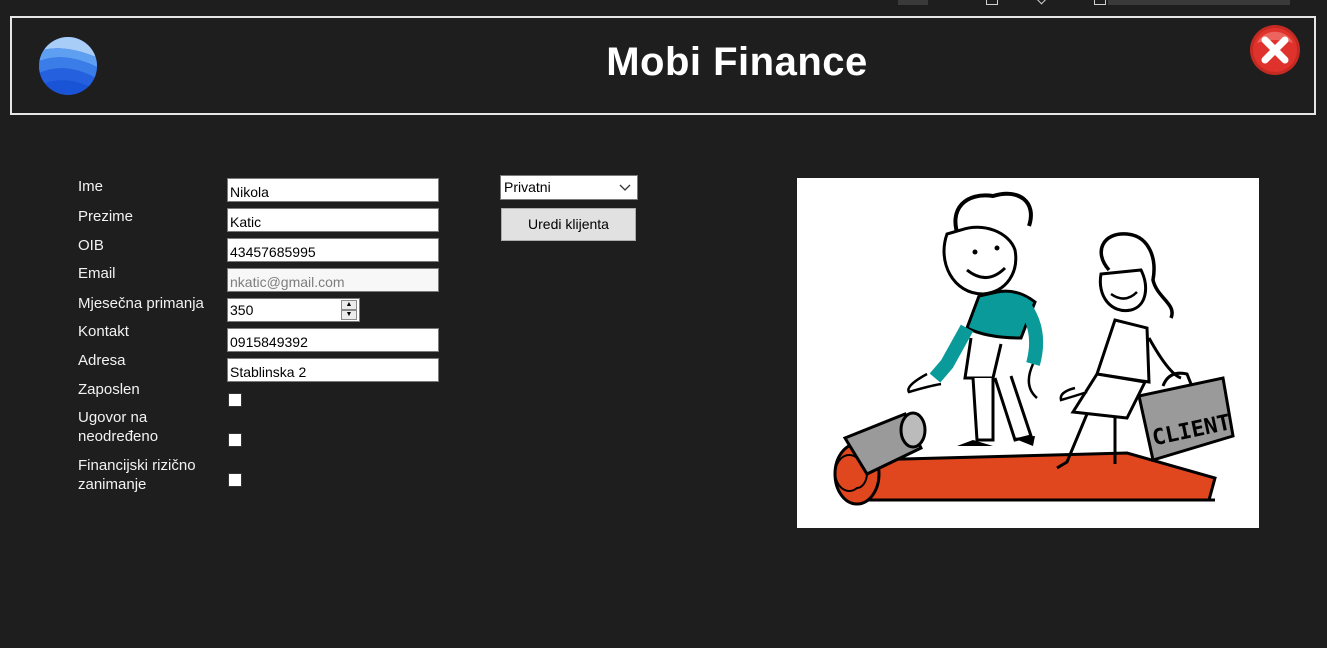 The height and width of the screenshot is (648, 1327). What do you see at coordinates (235, 400) in the screenshot?
I see `zaposlen-checkbox` at bounding box center [235, 400].